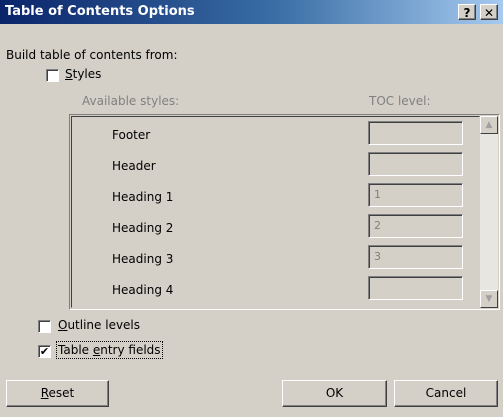  I want to click on style-name: Header, so click(134, 166).